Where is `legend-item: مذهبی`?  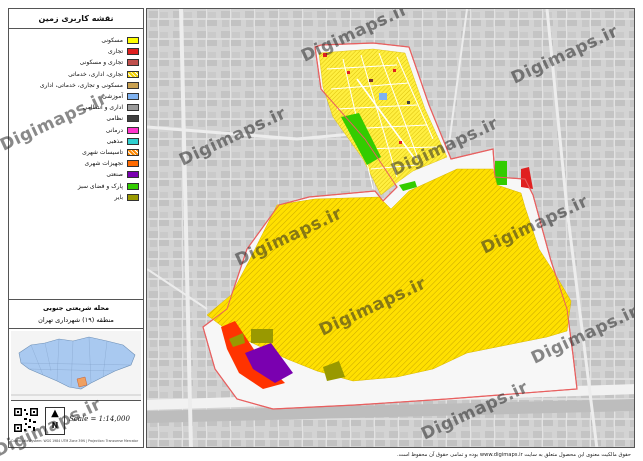
legend-item: مذهبی is located at coordinates (123, 141).